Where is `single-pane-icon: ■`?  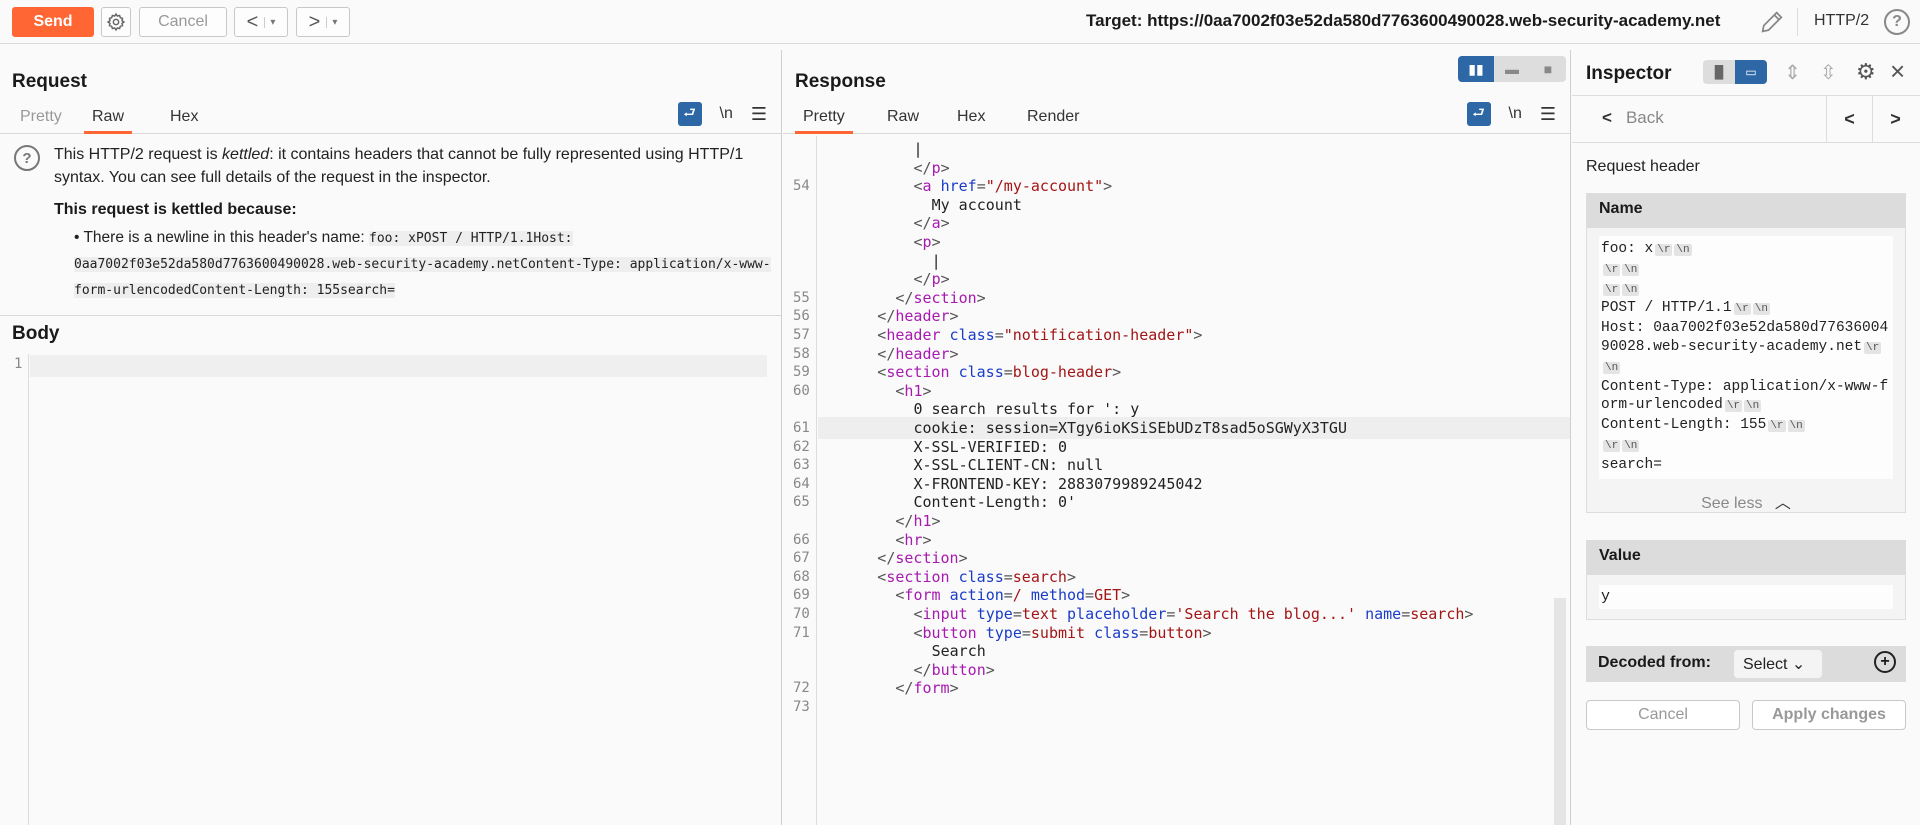
single-pane-icon: ■ is located at coordinates (1548, 69).